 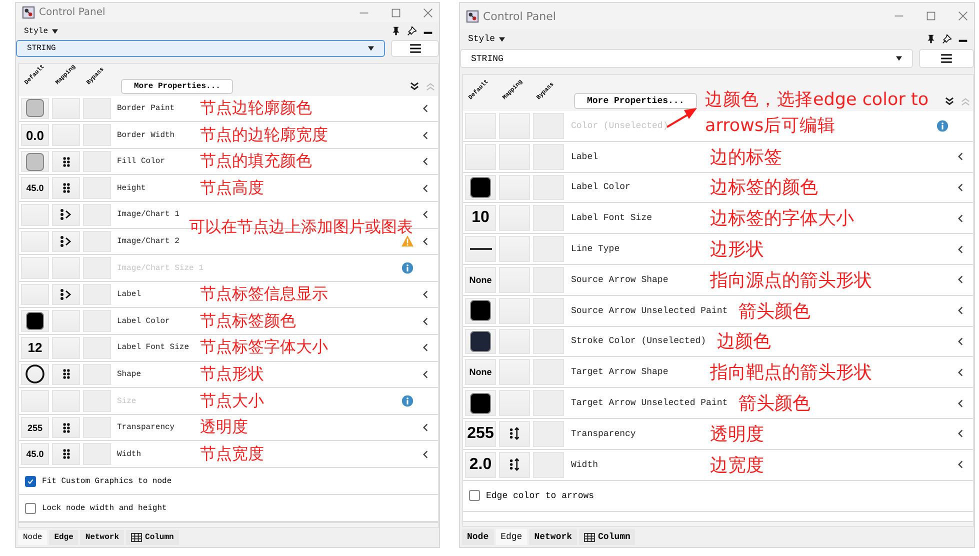 What do you see at coordinates (963, 16) in the screenshot?
I see `close-icon` at bounding box center [963, 16].